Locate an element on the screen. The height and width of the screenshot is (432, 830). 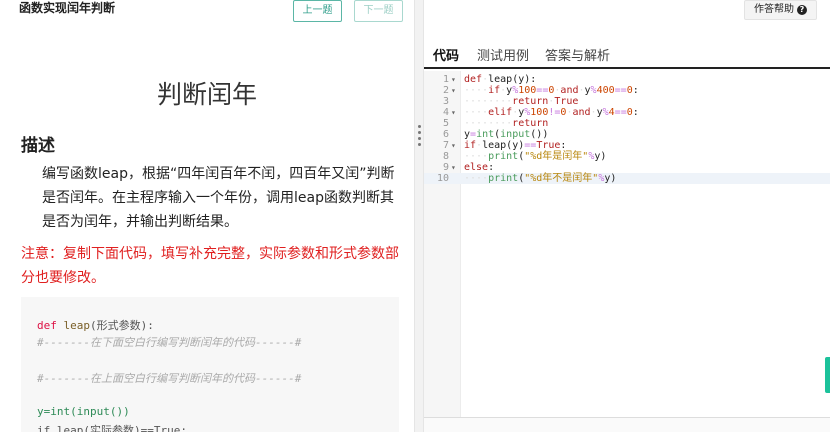
code-line: #-------在上面空白行编写判断闰年的代码------# is located at coordinates (169, 378).